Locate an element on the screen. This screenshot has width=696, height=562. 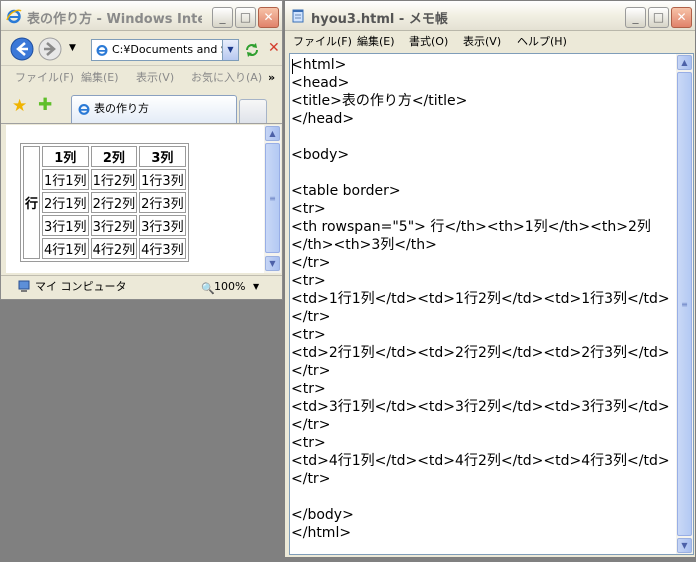
ie-maximize-button: □ is located at coordinates (245, 17).